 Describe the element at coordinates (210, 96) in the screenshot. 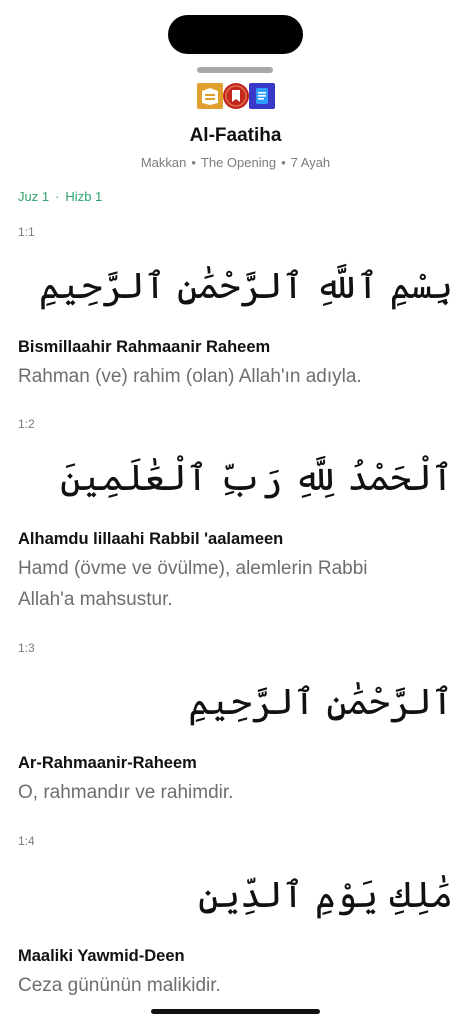

I see `kaaba-book-icon` at that location.